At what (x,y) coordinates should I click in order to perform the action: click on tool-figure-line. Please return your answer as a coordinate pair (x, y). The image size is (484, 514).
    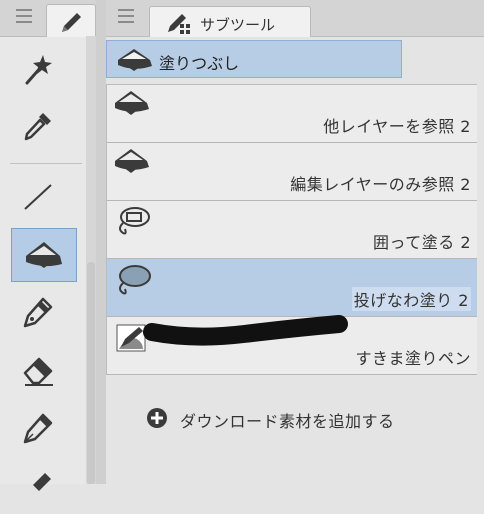
    Looking at the image, I should click on (39, 197).